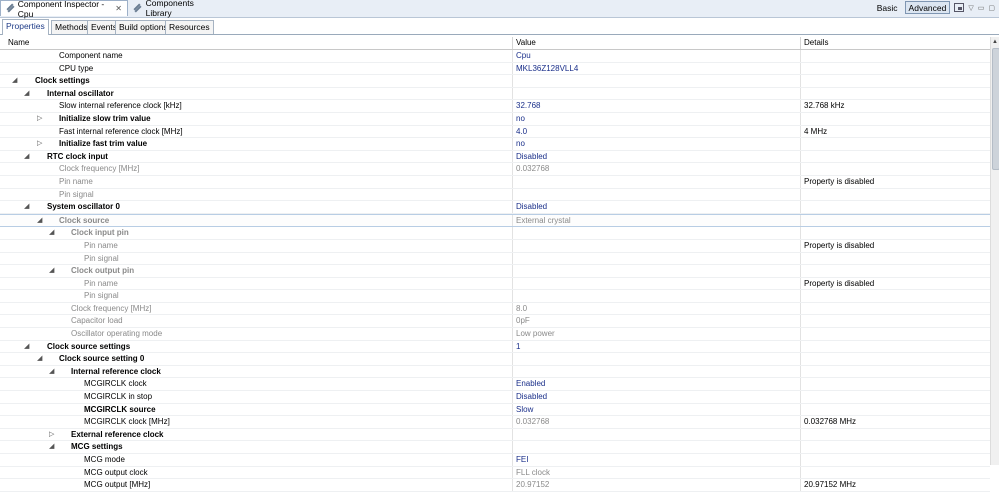  What do you see at coordinates (981, 8) in the screenshot?
I see `minimize-icon: ▭` at bounding box center [981, 8].